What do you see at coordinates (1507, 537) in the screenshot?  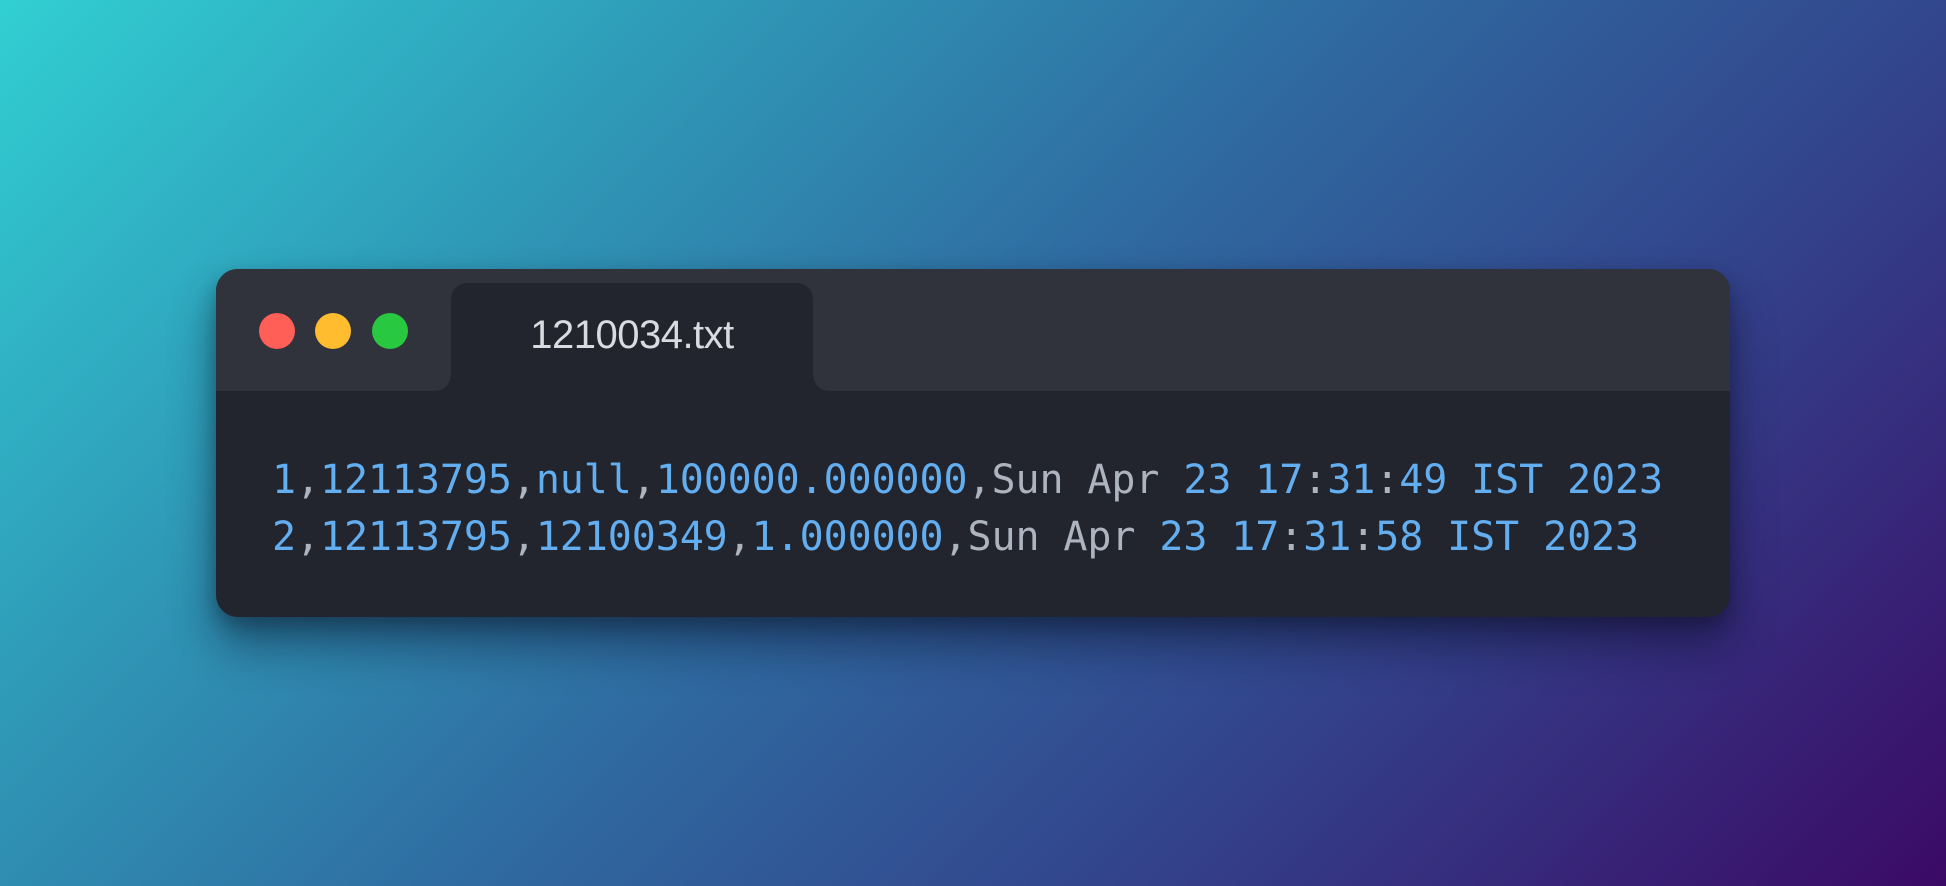 I see `line-2-time-second-zone-year: 58 IST 2023` at bounding box center [1507, 537].